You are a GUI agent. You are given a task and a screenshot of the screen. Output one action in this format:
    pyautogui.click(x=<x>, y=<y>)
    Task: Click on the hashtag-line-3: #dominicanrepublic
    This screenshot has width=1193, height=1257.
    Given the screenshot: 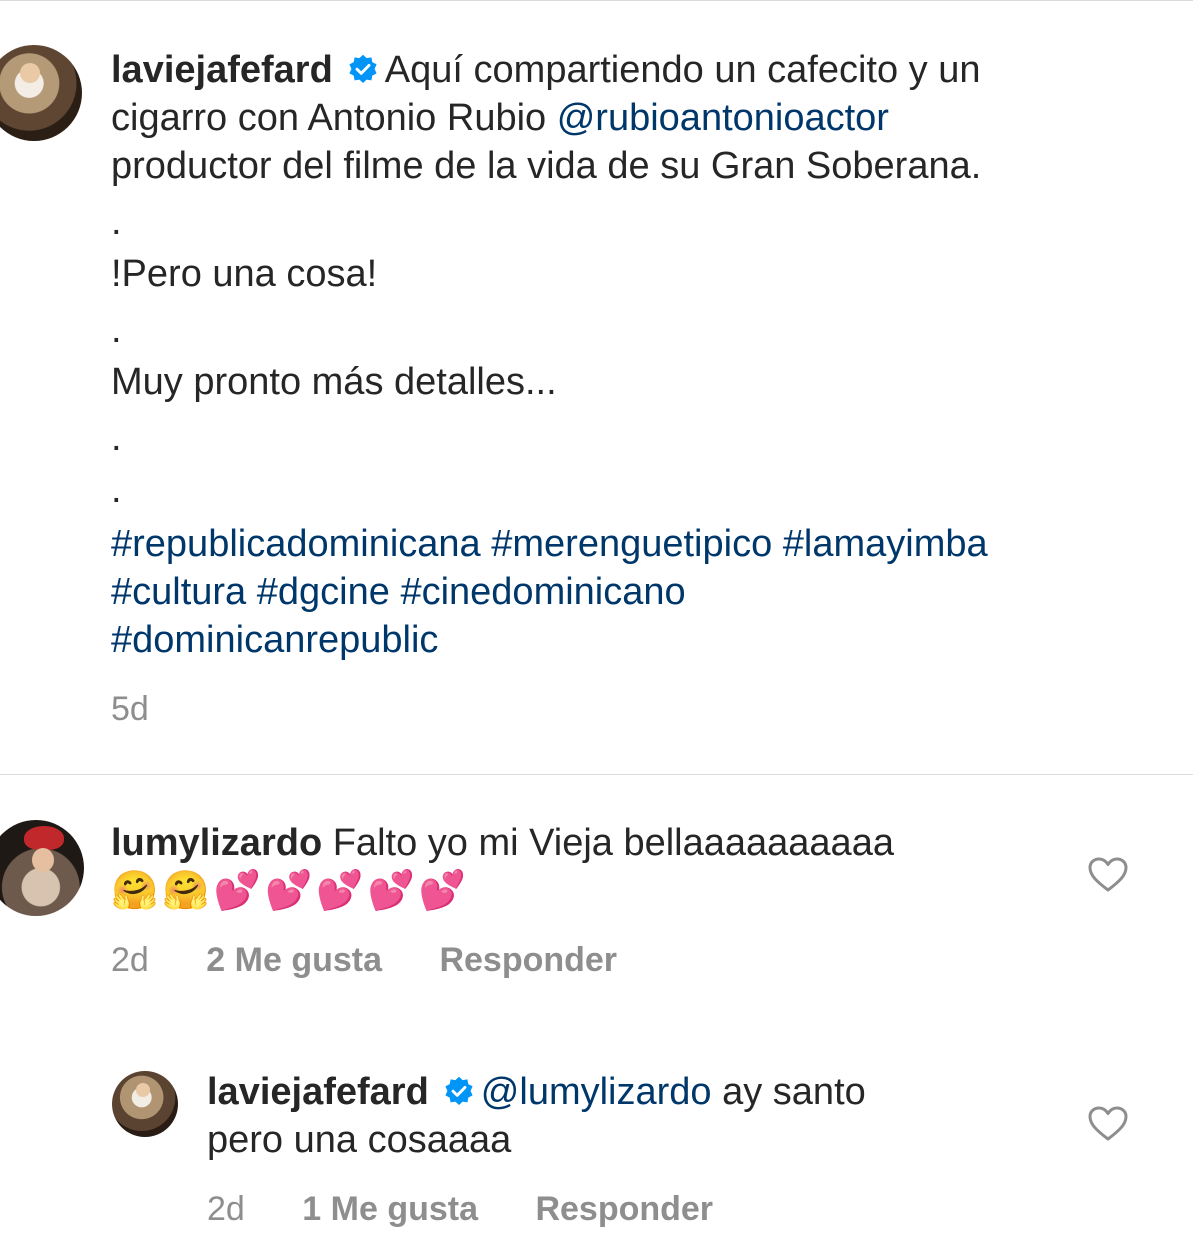 What is the action you would take?
    pyautogui.click(x=274, y=640)
    